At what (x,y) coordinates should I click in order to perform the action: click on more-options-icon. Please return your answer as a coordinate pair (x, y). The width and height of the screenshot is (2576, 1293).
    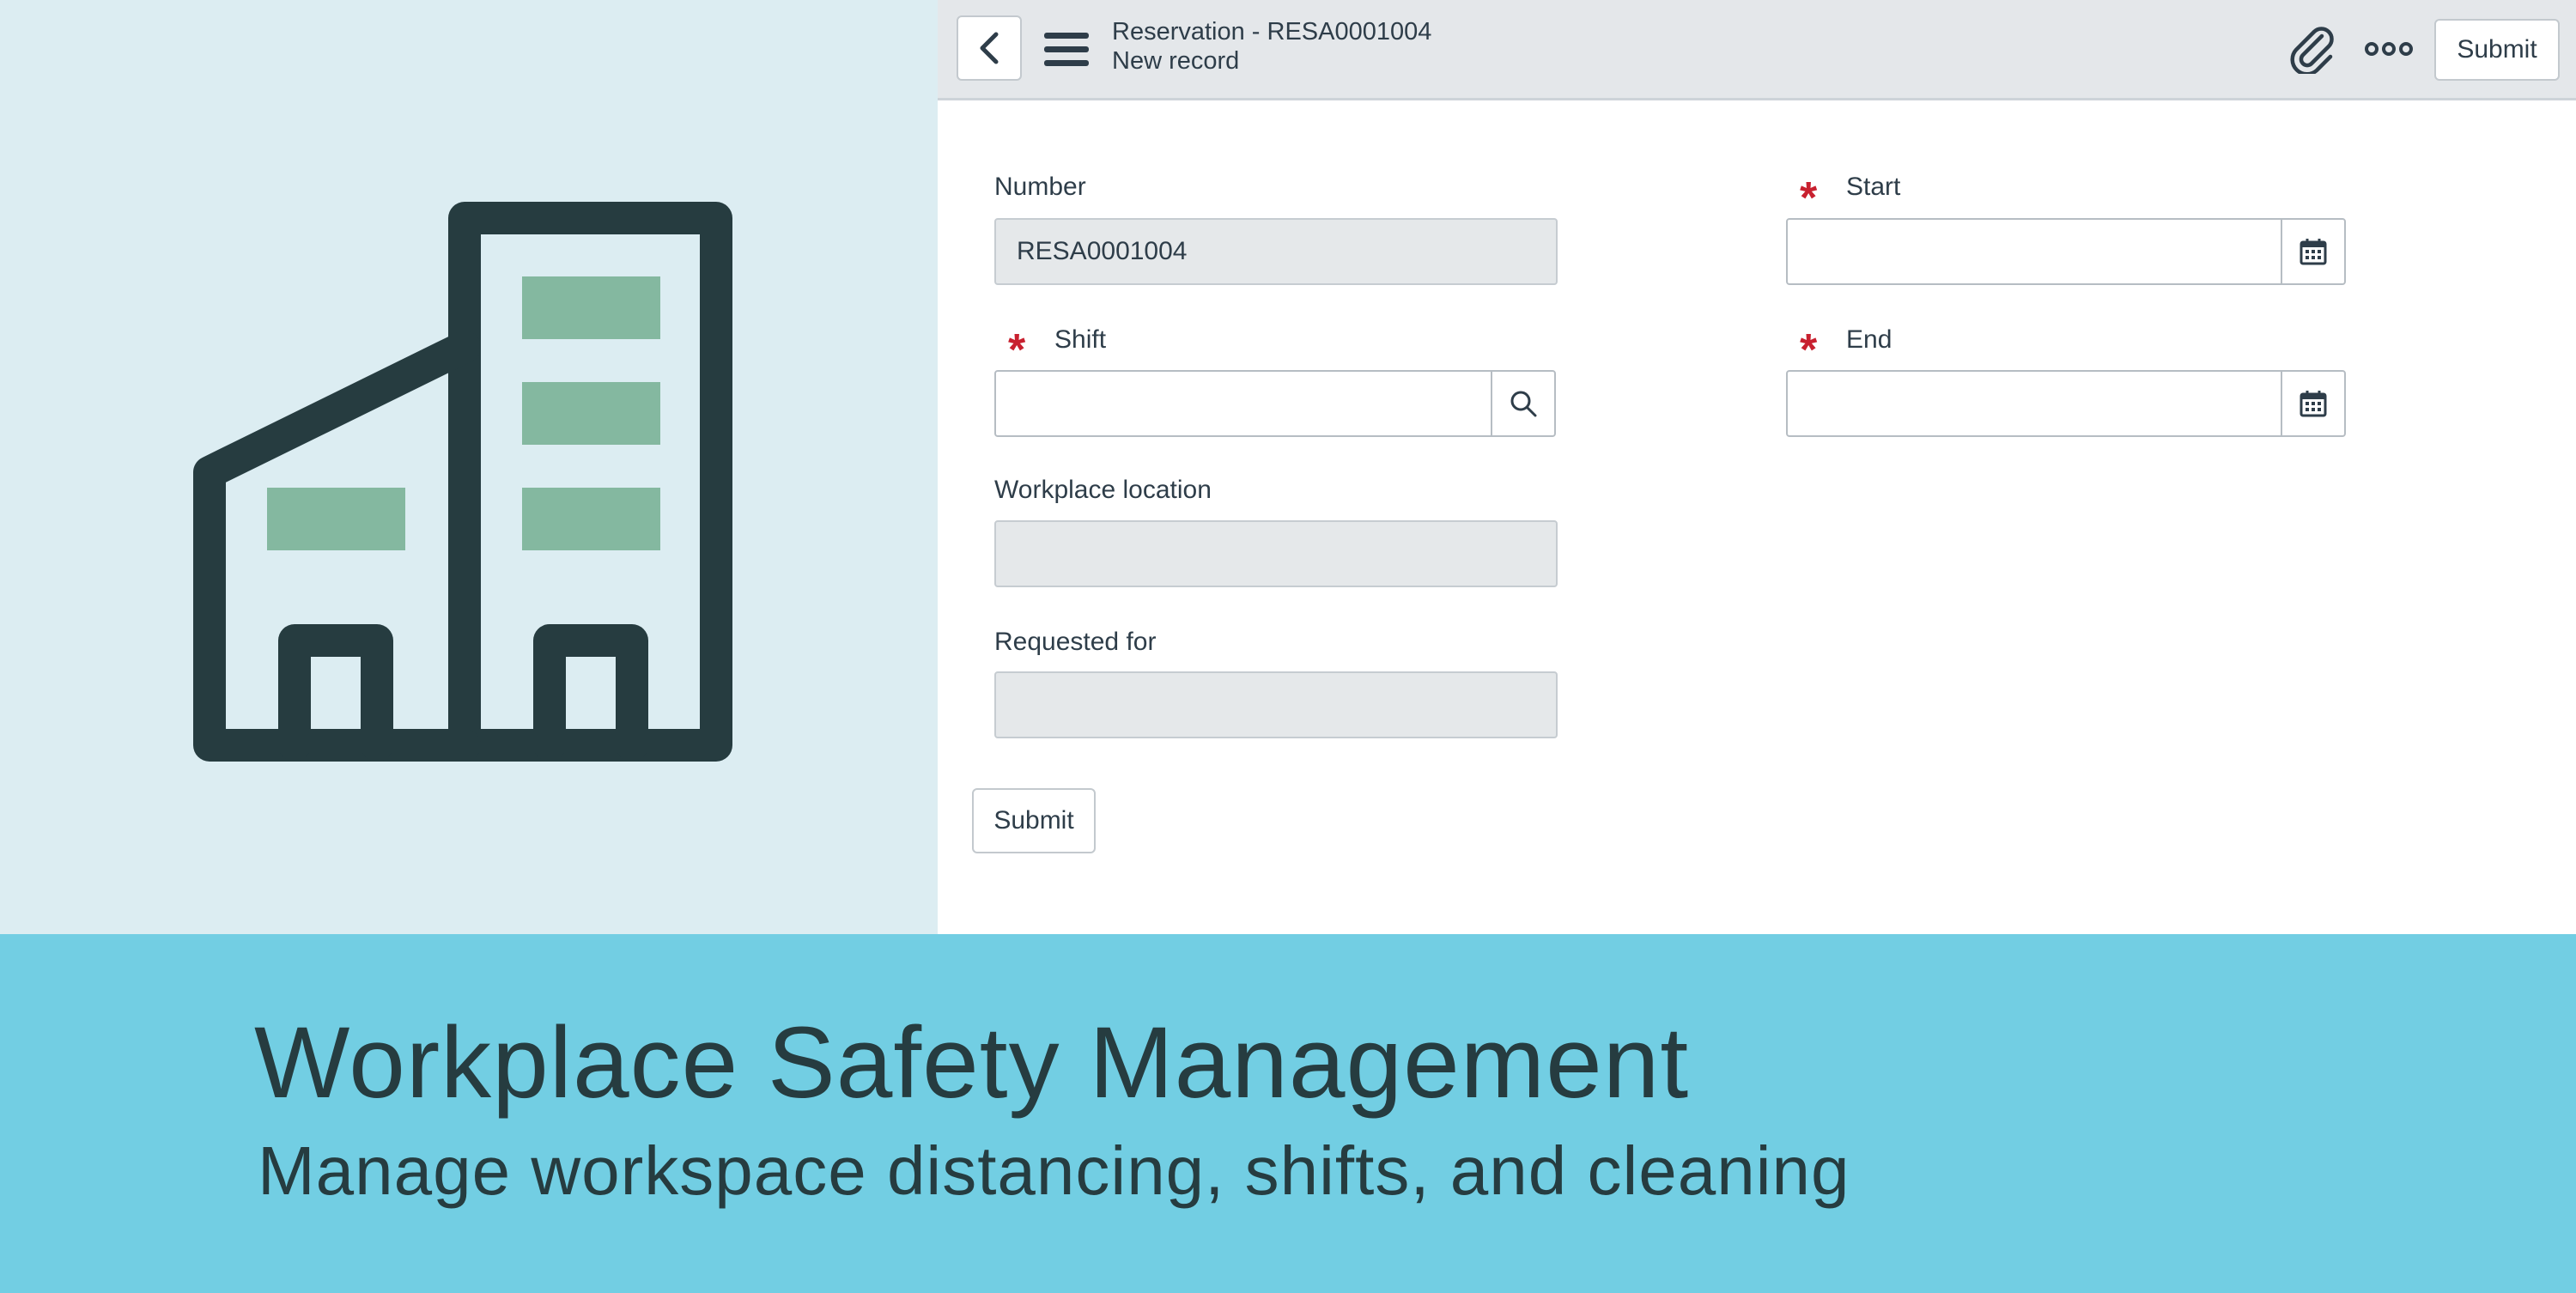
    Looking at the image, I should click on (2389, 49).